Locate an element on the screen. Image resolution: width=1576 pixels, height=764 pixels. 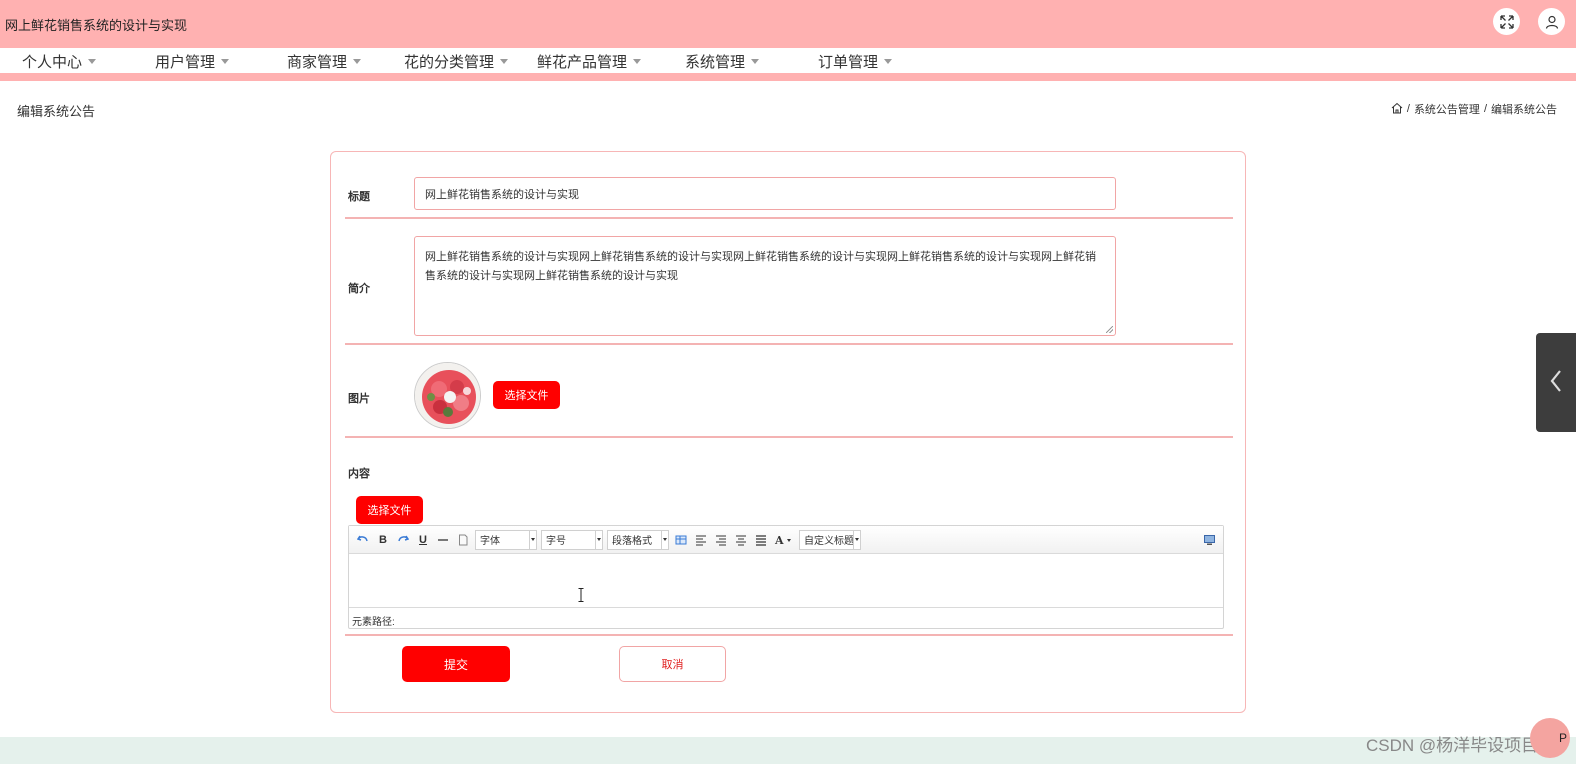
image-label: 图片 is located at coordinates (359, 399).